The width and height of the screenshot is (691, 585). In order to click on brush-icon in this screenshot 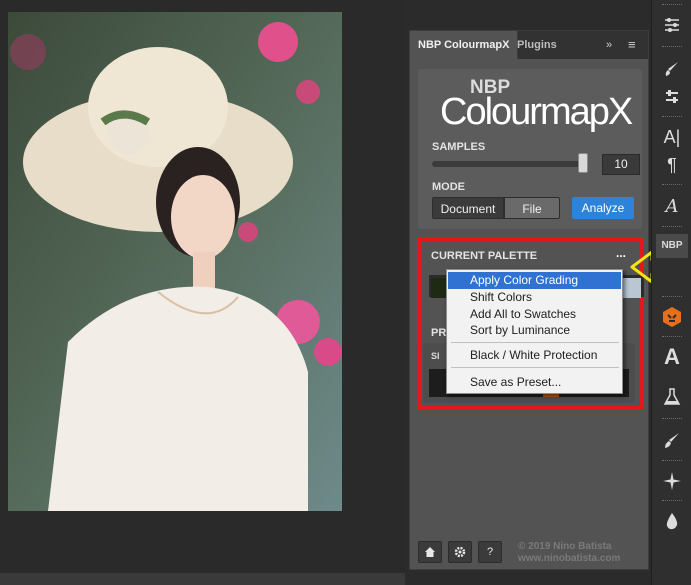, I will do `click(672, 441)`.